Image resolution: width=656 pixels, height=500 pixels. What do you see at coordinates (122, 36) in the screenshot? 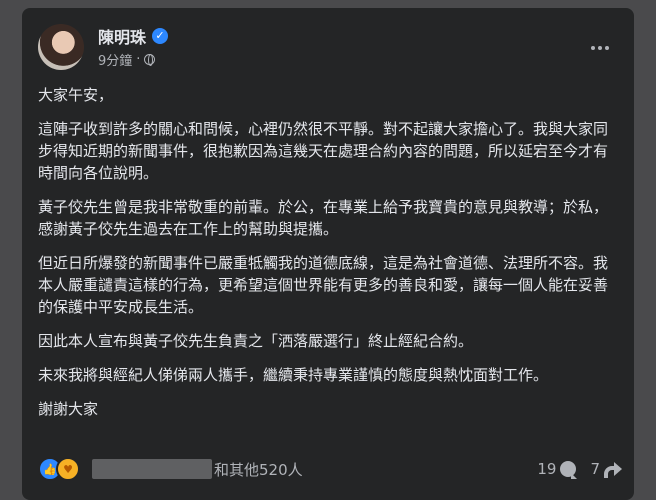
I see `author-name: 陳明珠` at bounding box center [122, 36].